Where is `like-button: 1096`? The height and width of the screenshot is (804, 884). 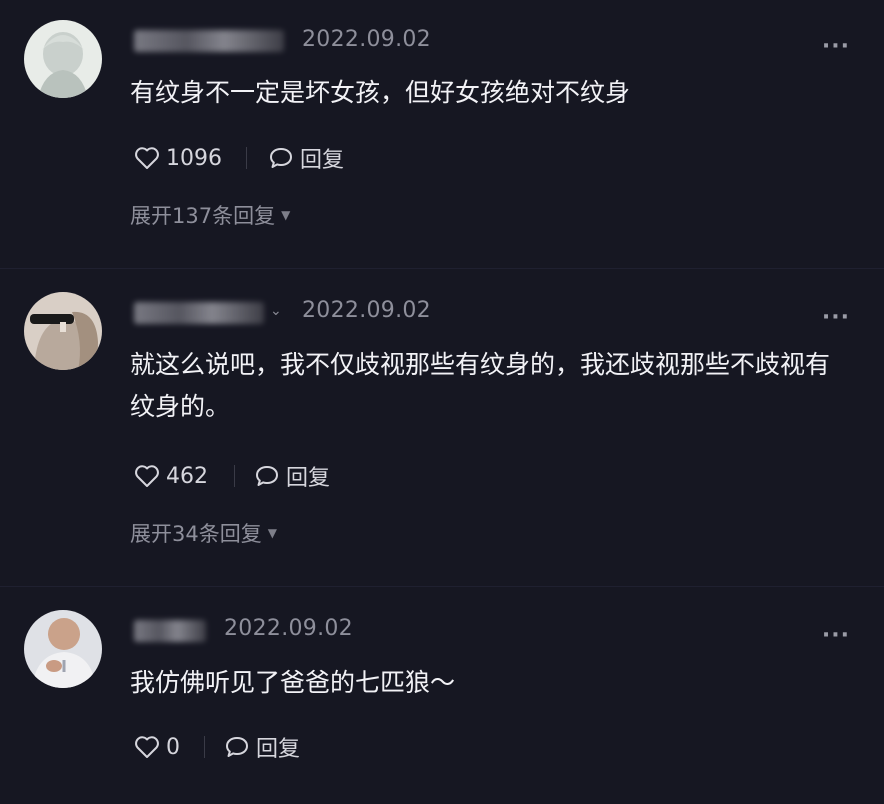
like-button: 1096 is located at coordinates (178, 158).